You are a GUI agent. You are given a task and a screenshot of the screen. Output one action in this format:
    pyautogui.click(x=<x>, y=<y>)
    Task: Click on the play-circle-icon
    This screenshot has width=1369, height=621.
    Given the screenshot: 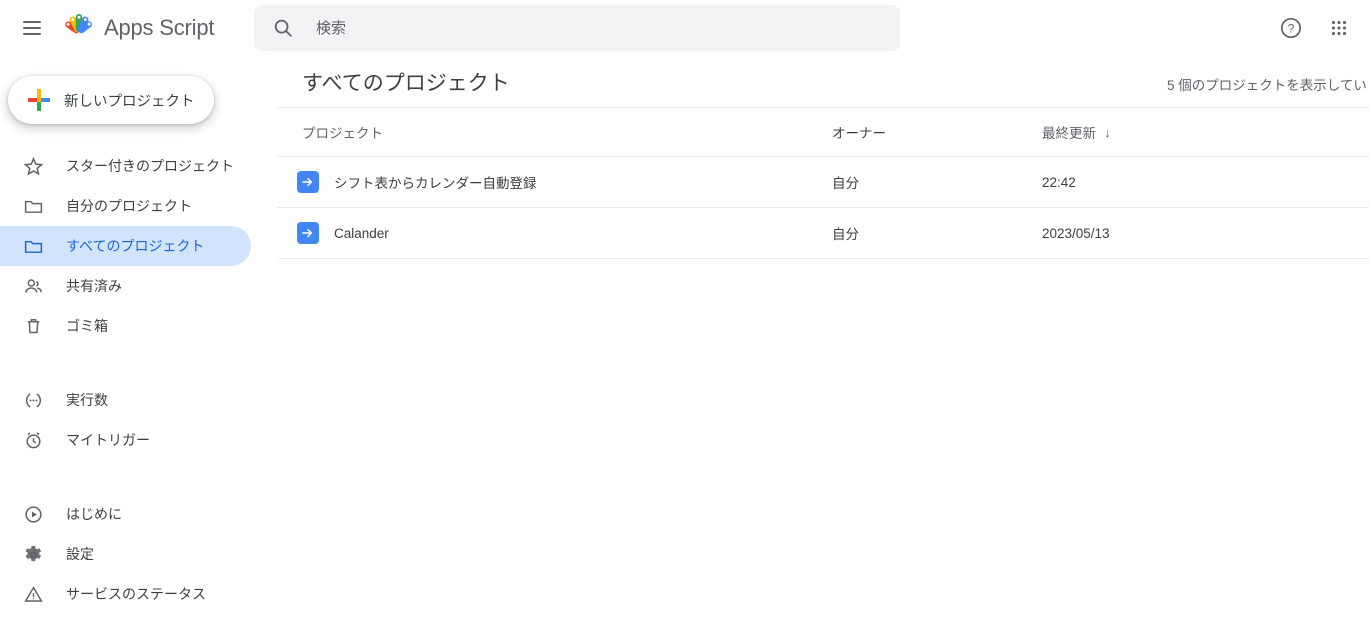 What is the action you would take?
    pyautogui.click(x=33, y=514)
    